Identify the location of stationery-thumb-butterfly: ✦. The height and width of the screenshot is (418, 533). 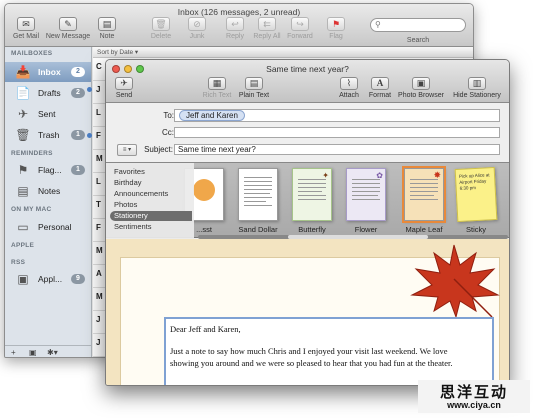
(312, 194).